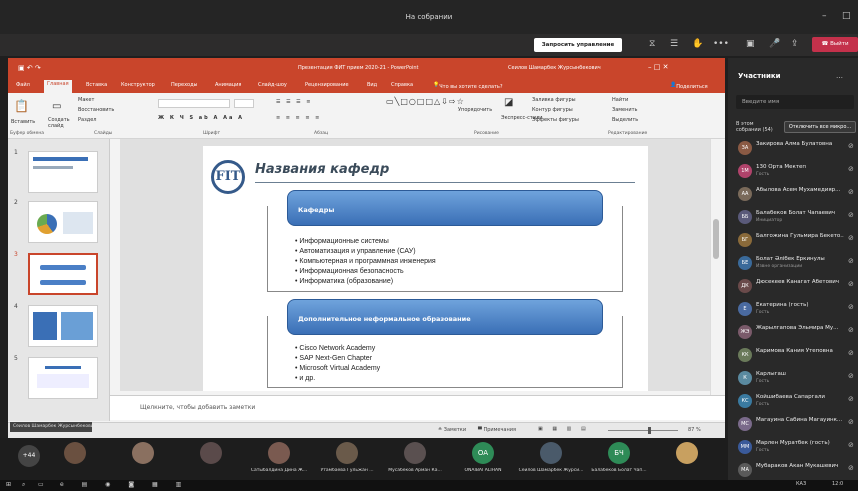 Image resolution: width=858 pixels, height=491 pixels. What do you see at coordinates (554, 100) in the screenshot?
I see `shape-fill-button: Заливка фигуры` at bounding box center [554, 100].